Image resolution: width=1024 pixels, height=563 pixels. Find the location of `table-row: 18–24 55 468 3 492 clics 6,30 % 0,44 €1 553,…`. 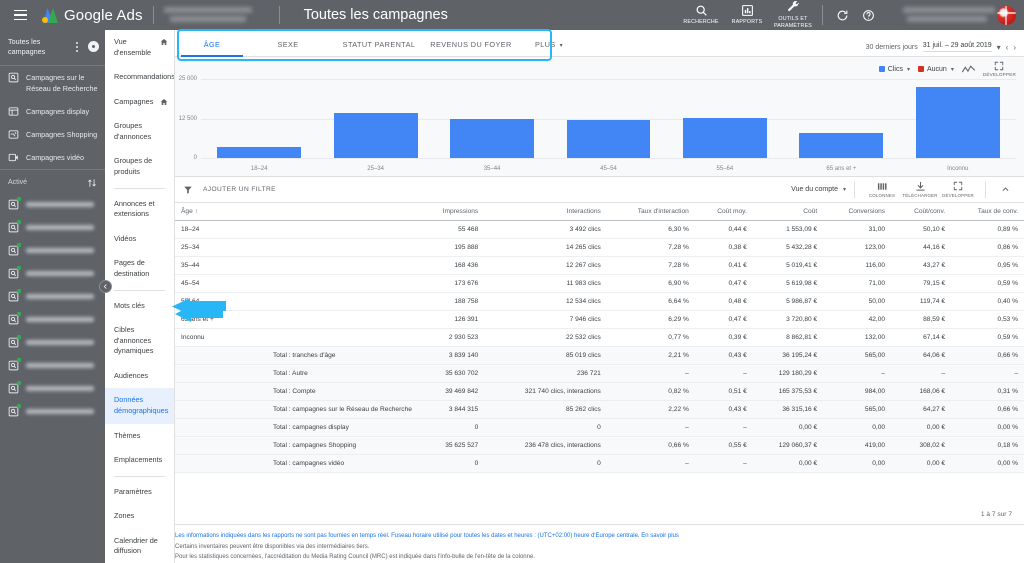

table-row: 18–24 55 468 3 492 clics 6,30 % 0,44 €1 553,… is located at coordinates (599, 229).